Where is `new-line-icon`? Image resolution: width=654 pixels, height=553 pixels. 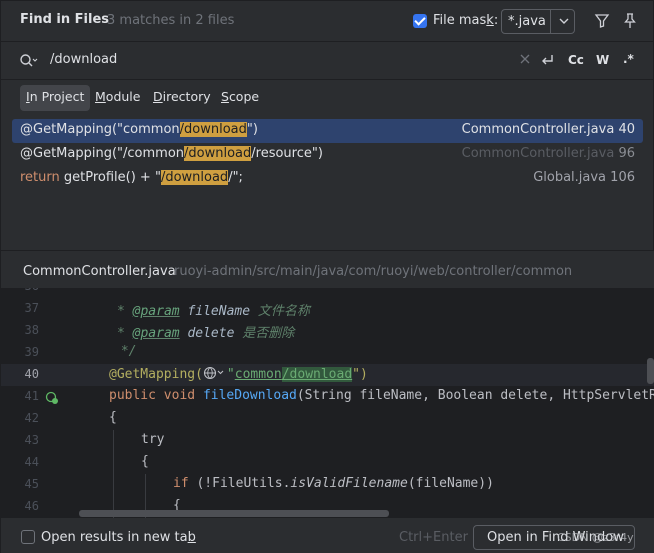 new-line-icon is located at coordinates (547, 60).